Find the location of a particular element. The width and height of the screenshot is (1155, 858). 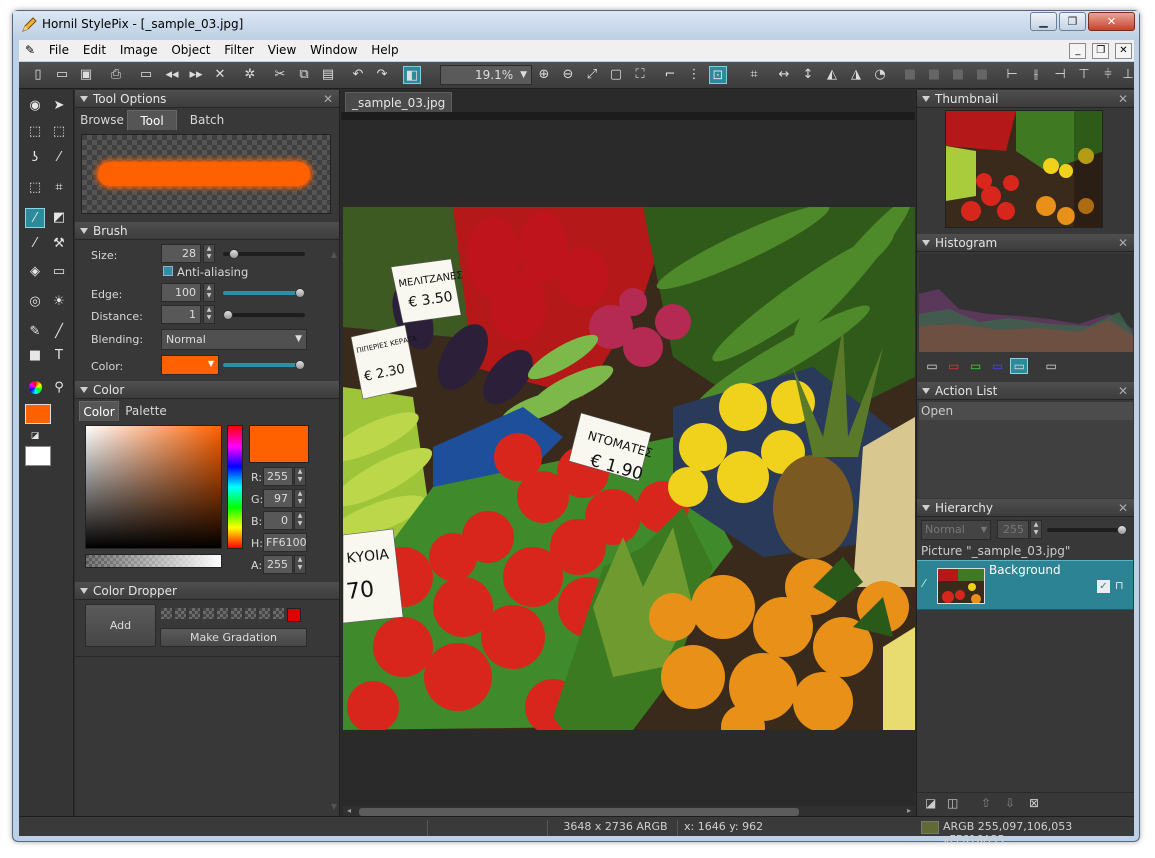

distance-input: 1 is located at coordinates (181, 314).